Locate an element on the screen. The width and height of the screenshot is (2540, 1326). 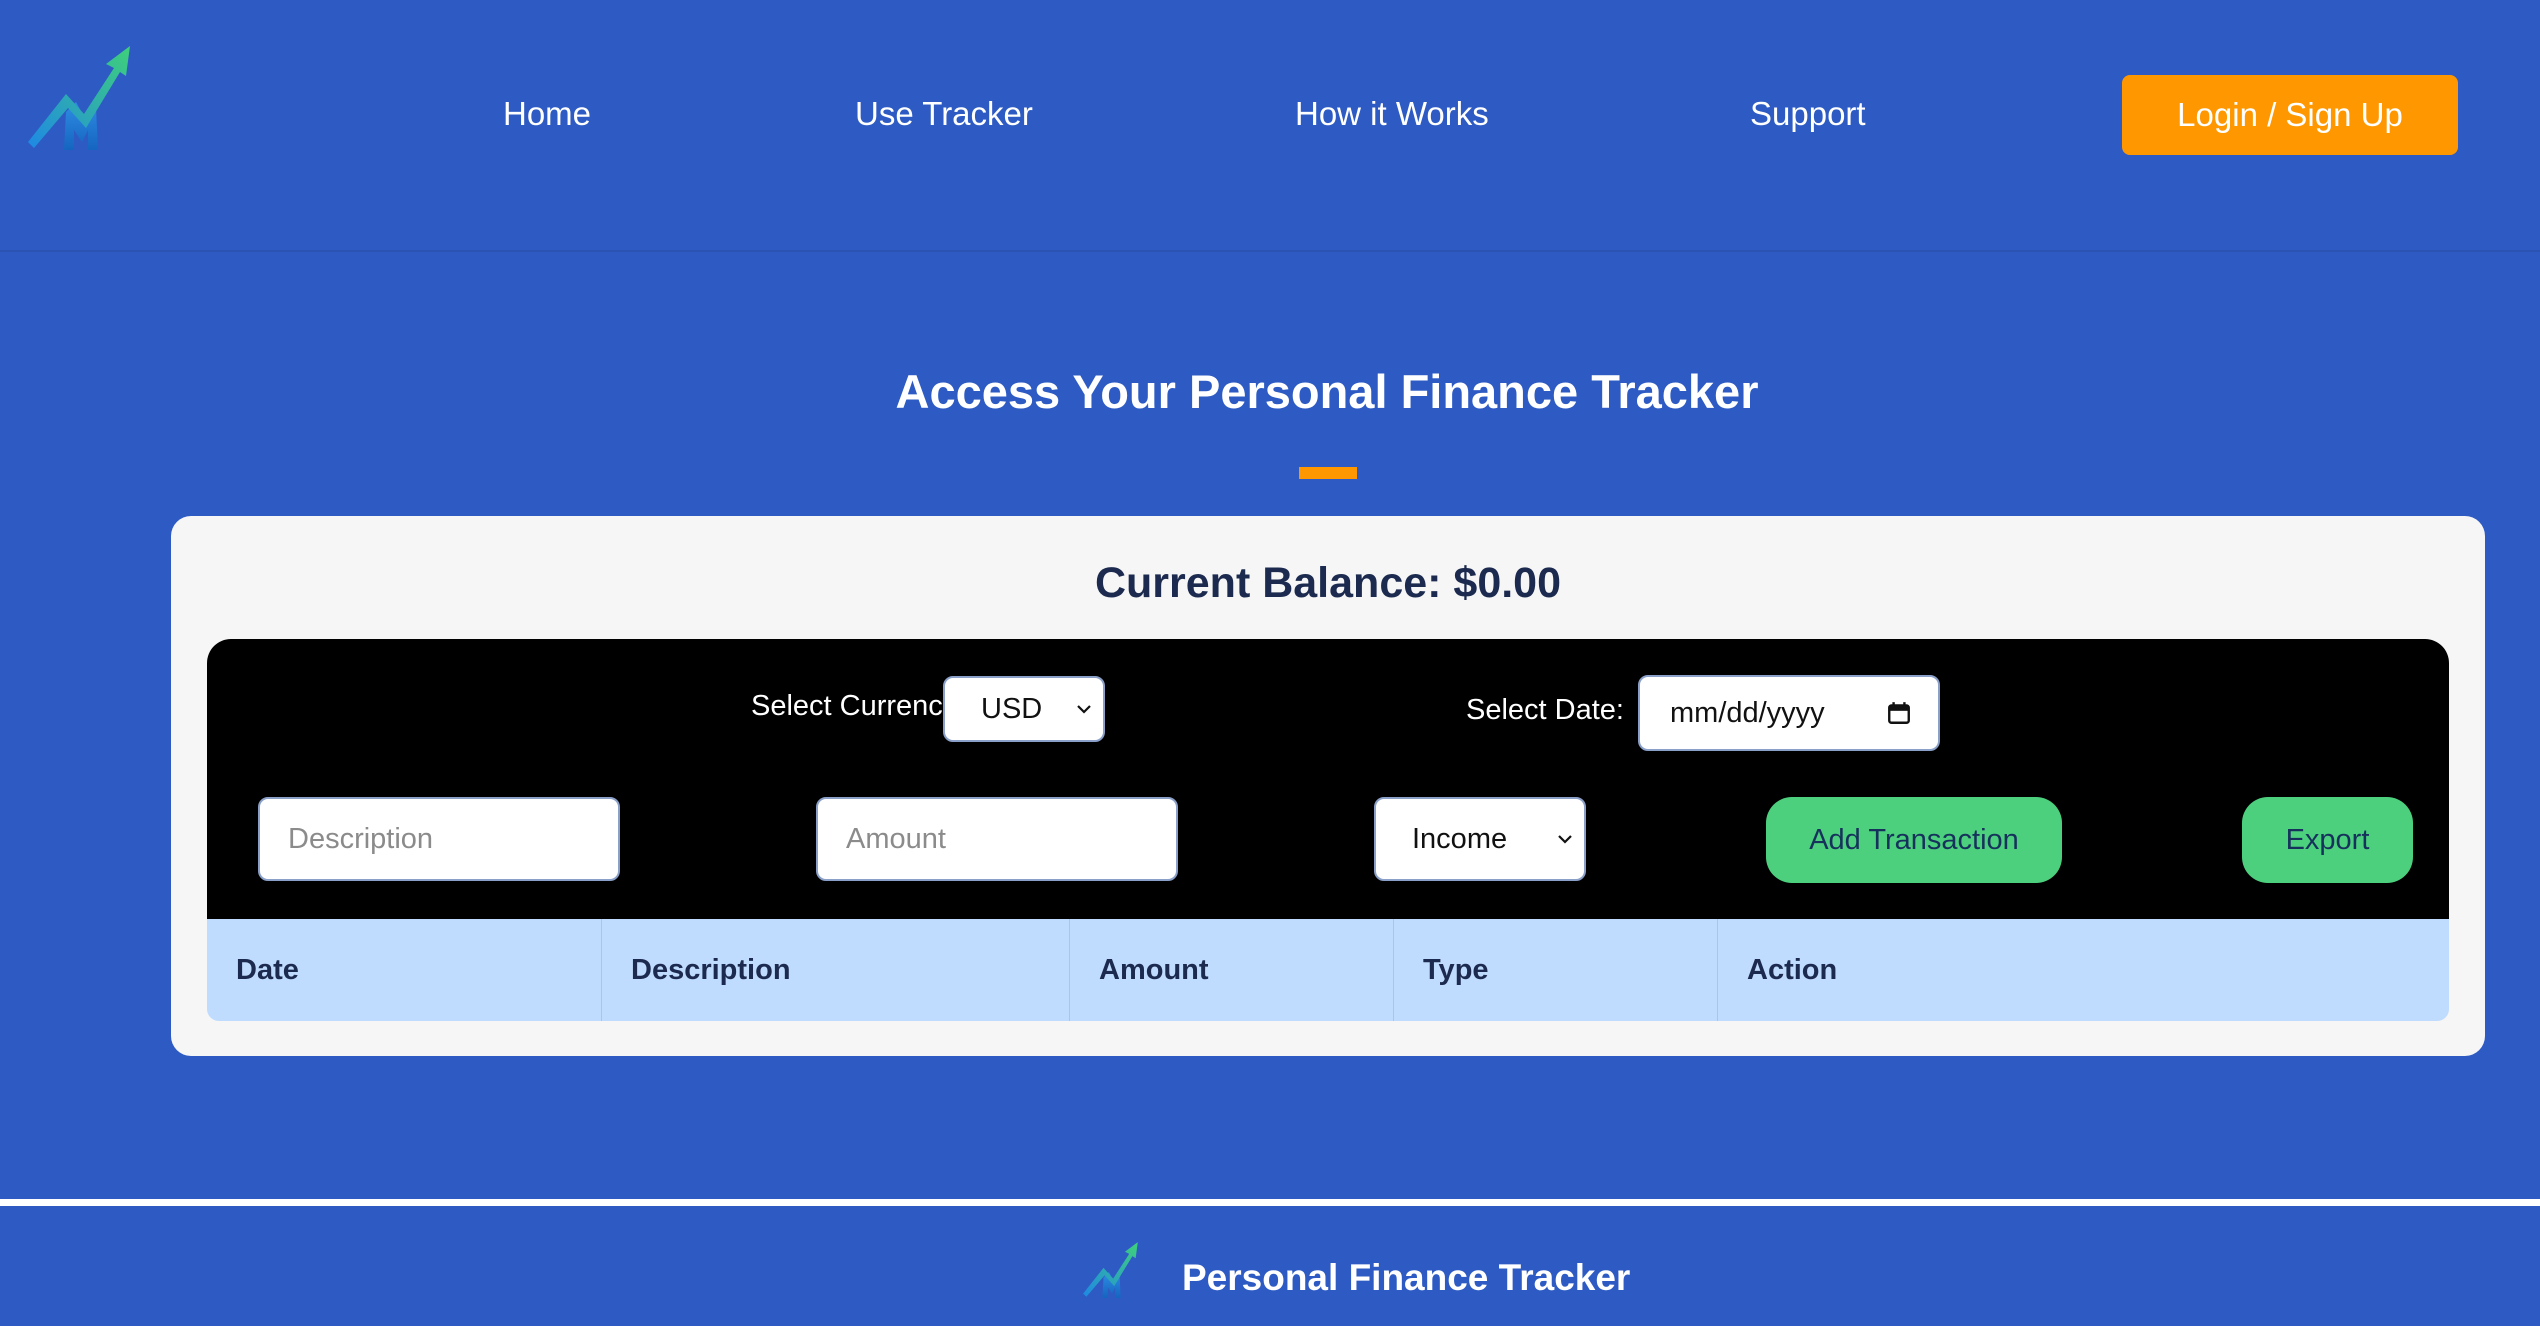
column-header-action: Action is located at coordinates (2083, 970).